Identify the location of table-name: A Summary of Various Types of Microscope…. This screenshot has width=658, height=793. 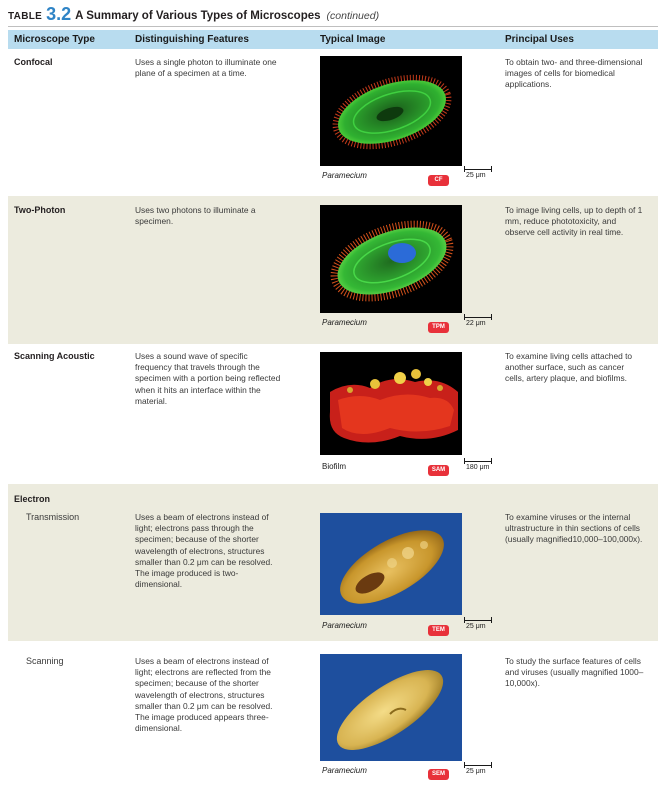
(198, 16).